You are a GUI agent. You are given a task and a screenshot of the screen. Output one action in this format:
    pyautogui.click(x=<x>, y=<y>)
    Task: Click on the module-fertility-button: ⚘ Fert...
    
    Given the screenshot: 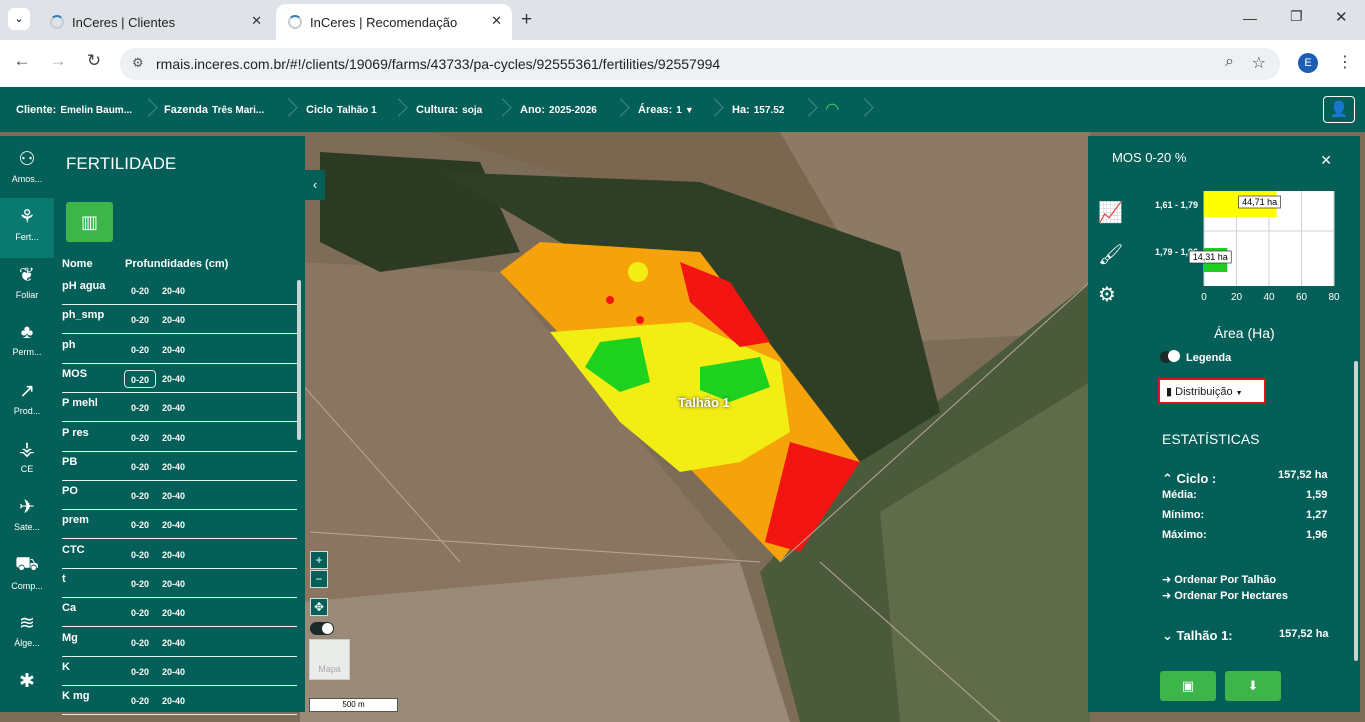 What is the action you would take?
    pyautogui.click(x=27, y=228)
    